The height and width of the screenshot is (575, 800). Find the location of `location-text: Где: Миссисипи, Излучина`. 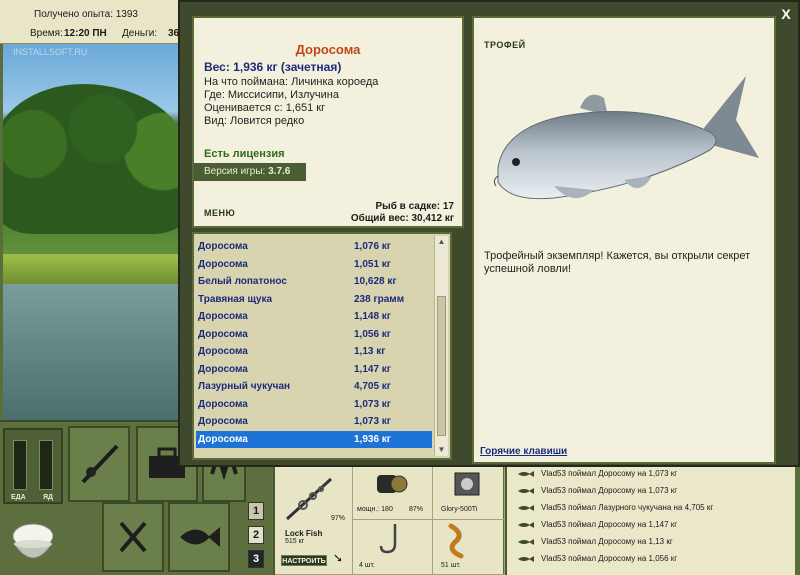

location-text: Где: Миссисипи, Излучина is located at coordinates (271, 95).